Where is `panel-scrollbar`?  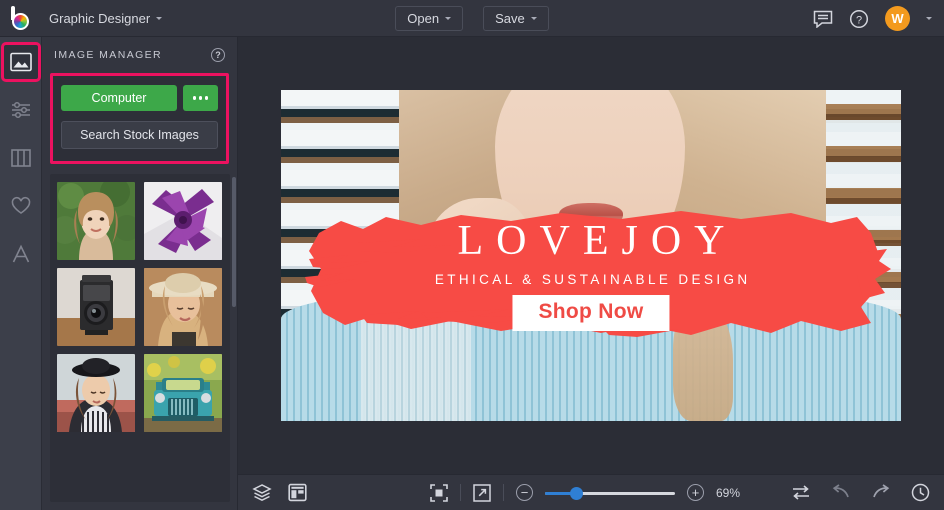 panel-scrollbar is located at coordinates (234, 242).